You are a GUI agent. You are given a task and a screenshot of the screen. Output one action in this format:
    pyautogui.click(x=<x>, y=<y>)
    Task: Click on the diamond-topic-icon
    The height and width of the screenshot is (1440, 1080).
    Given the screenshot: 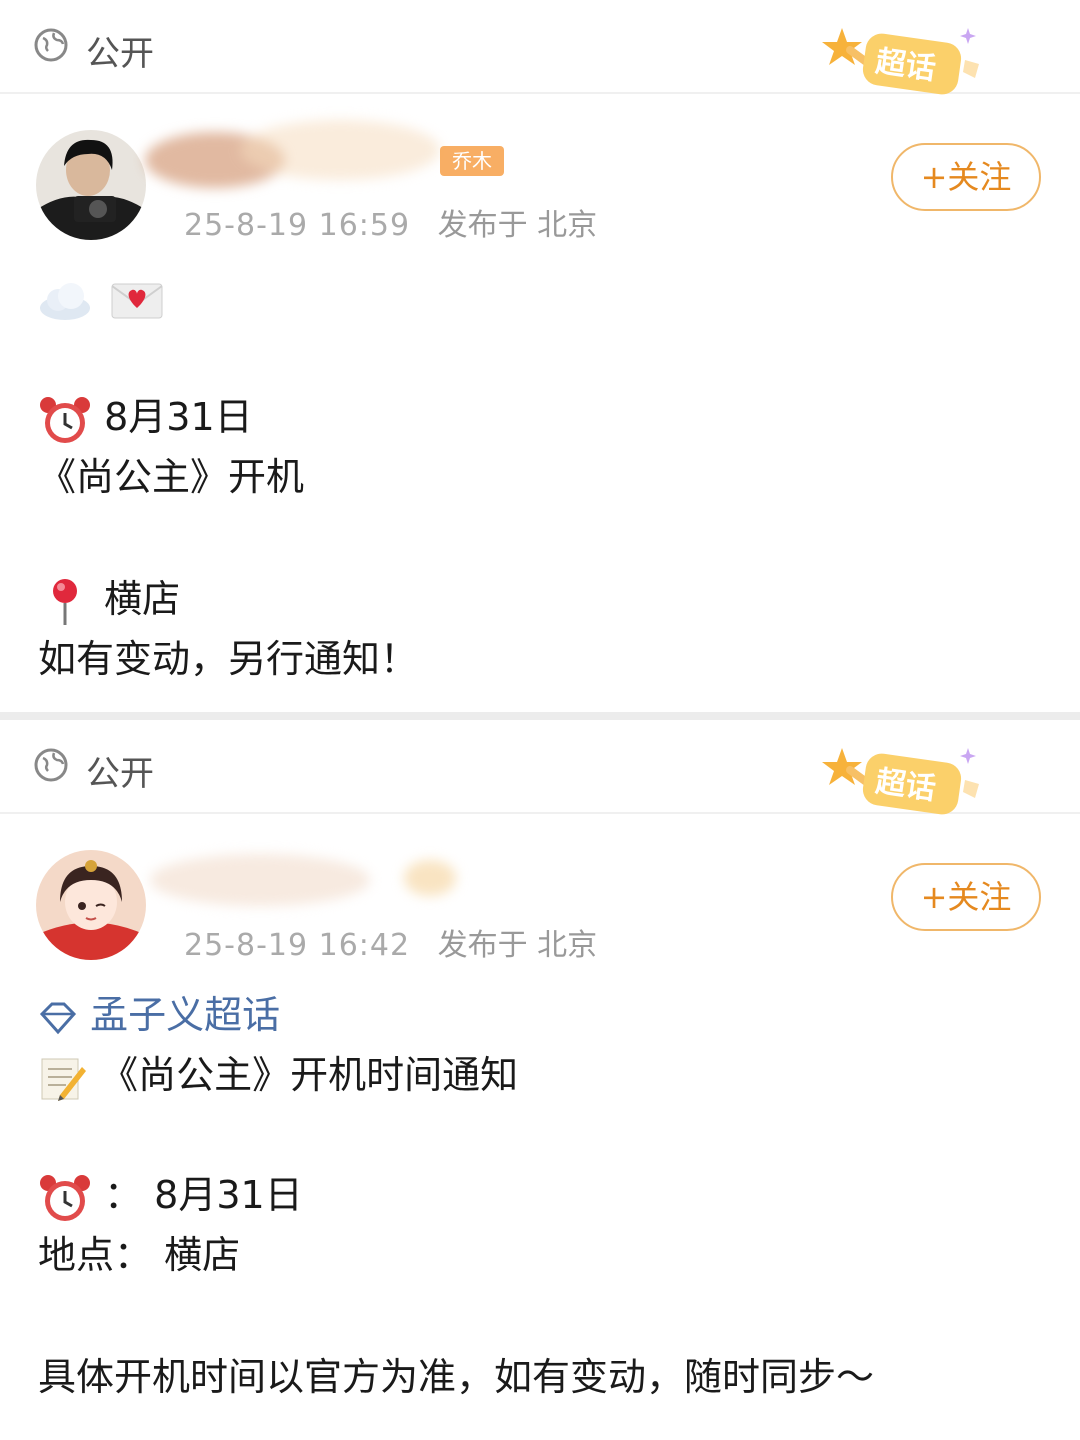 What is the action you would take?
    pyautogui.click(x=58, y=1018)
    